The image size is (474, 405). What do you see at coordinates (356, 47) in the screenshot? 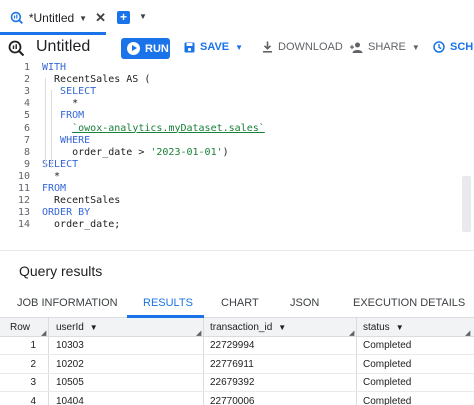
I see `add-person-icon` at bounding box center [356, 47].